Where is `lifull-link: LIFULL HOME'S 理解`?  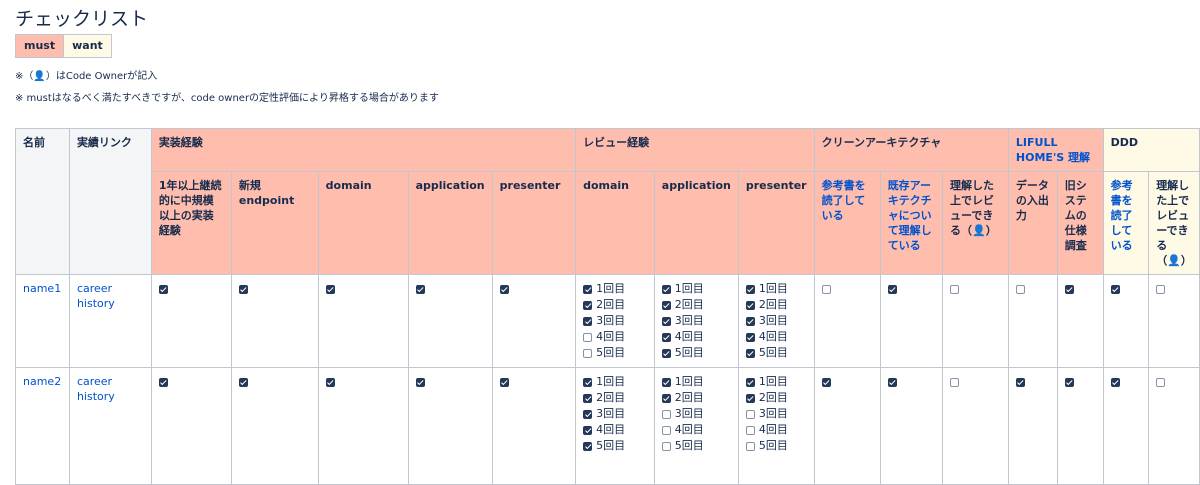 lifull-link: LIFULL HOME'S 理解 is located at coordinates (1053, 150).